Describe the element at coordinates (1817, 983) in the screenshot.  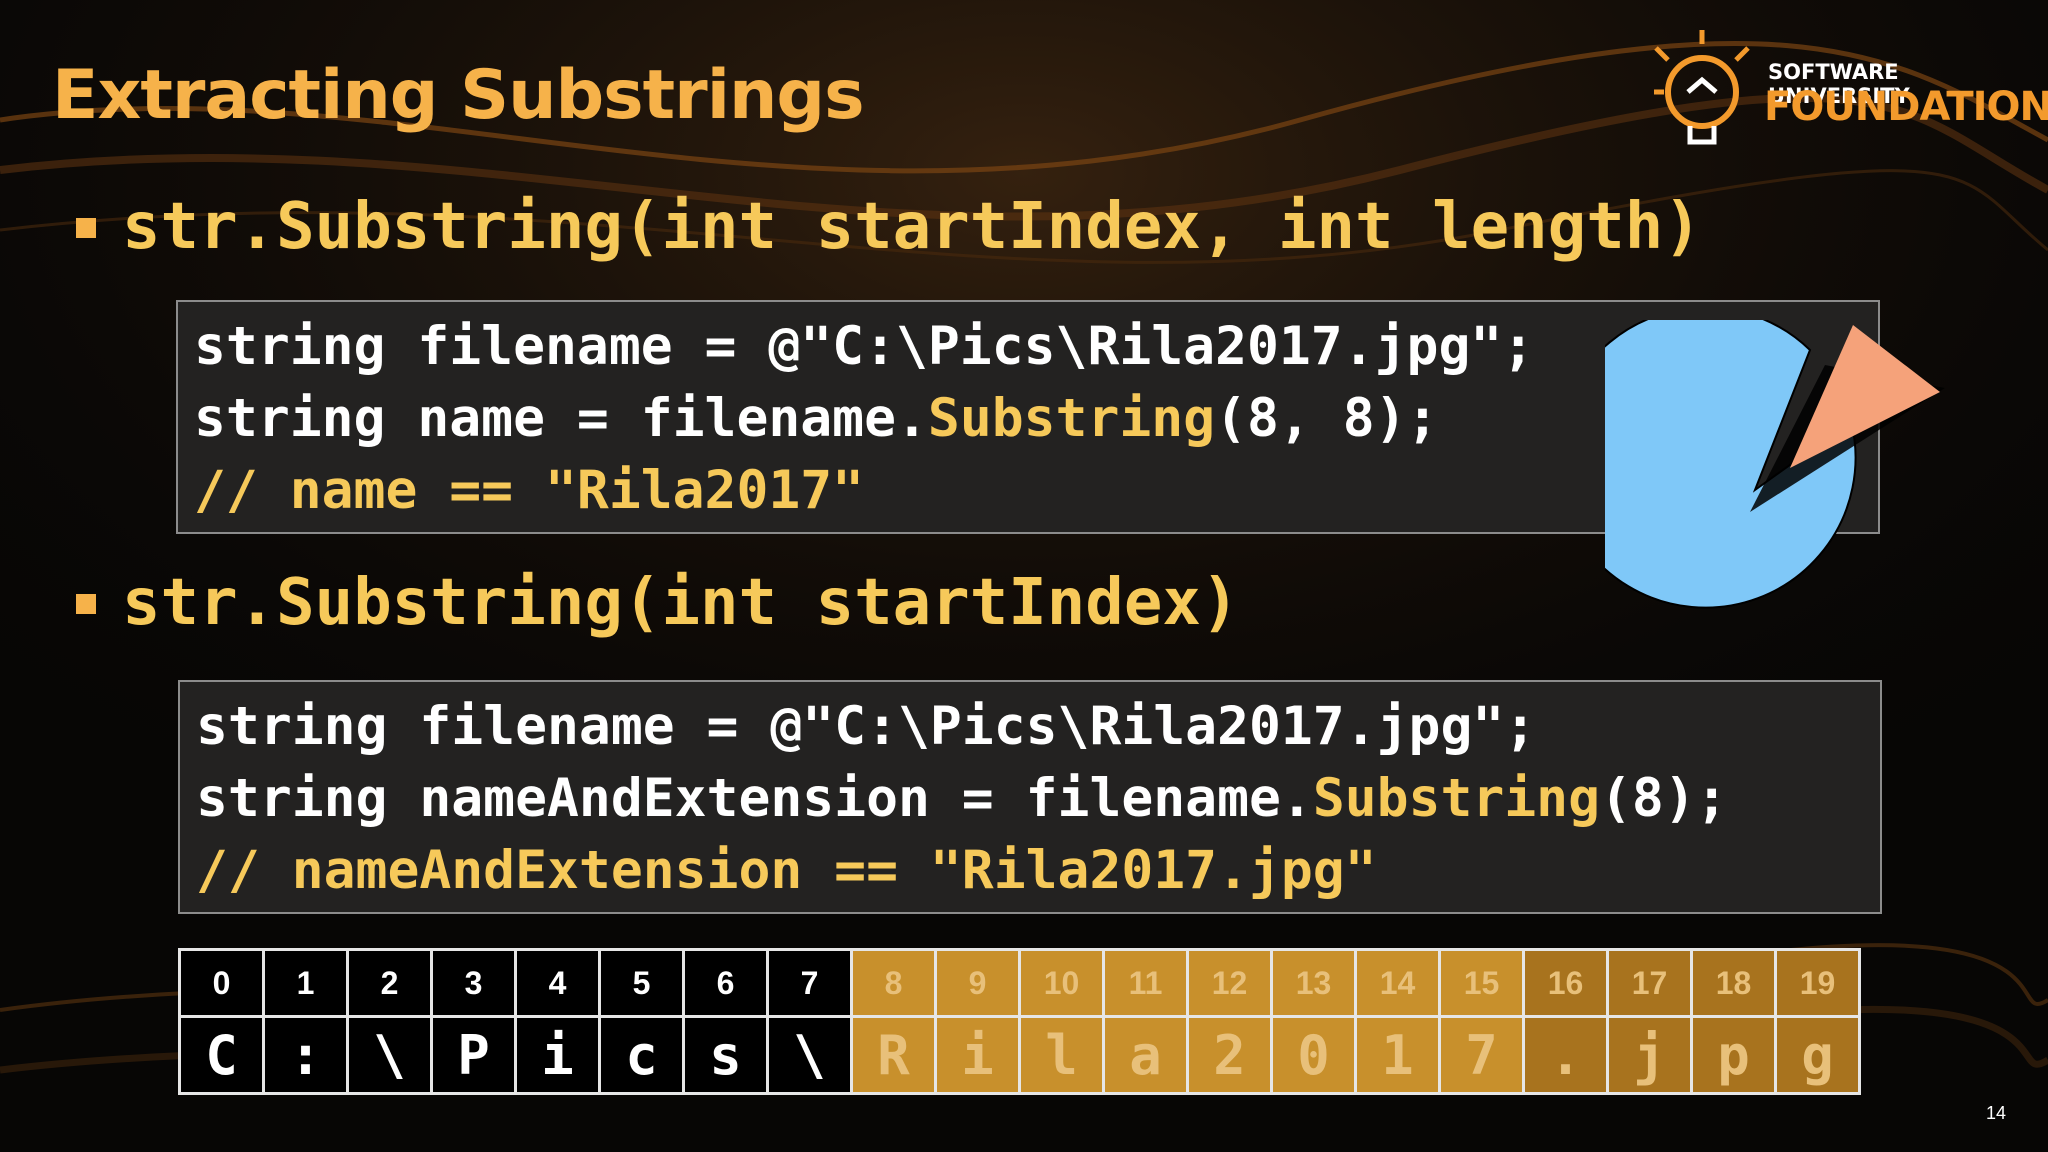
I see `index-cell: 19` at that location.